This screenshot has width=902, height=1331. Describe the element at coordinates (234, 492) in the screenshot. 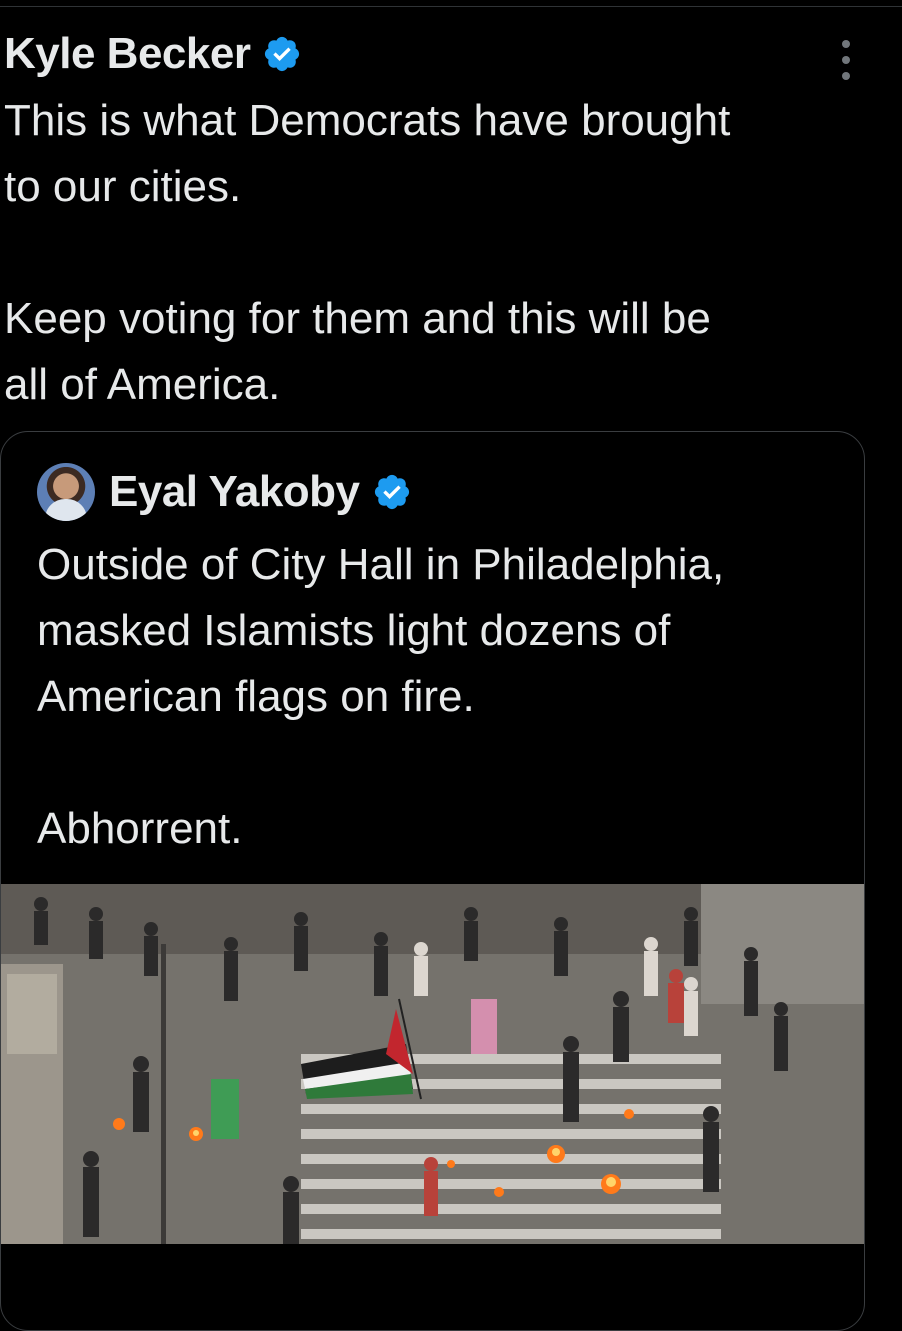

I see `quoted-author-name: Eyal Yakoby` at that location.